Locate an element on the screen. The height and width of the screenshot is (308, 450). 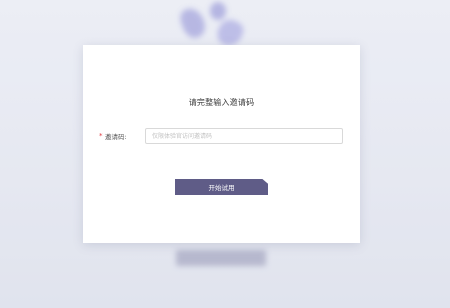
invite-code-input is located at coordinates (244, 136).